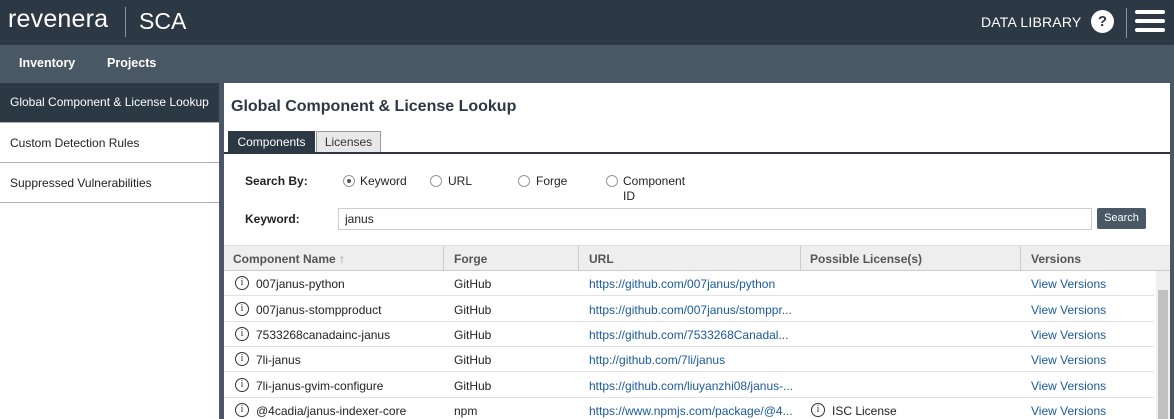 The width and height of the screenshot is (1174, 419). I want to click on radio-forge, so click(524, 181).